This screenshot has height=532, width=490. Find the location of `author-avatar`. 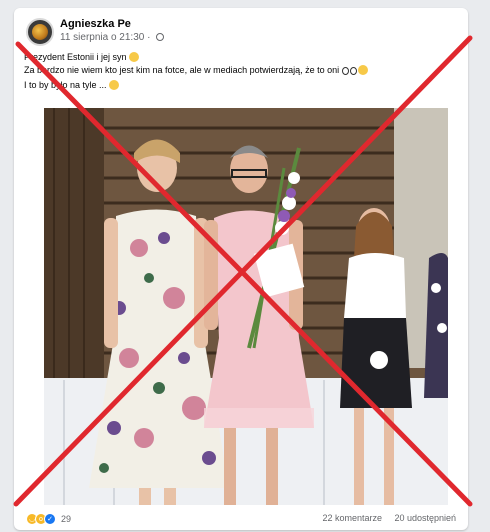

author-avatar is located at coordinates (40, 32).